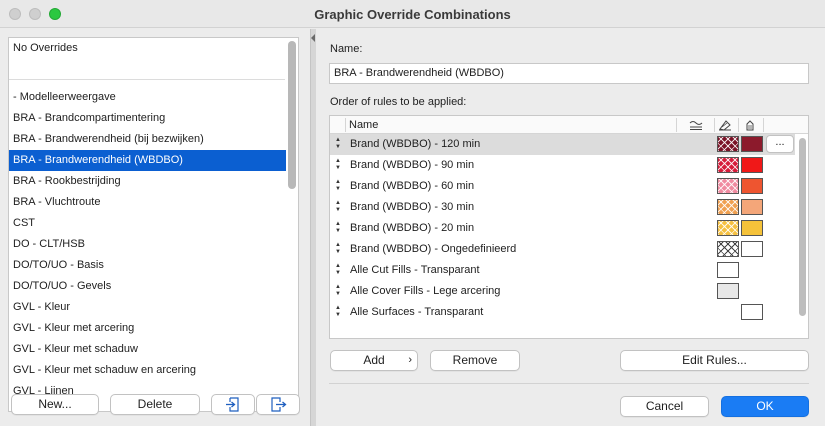  Describe the element at coordinates (147, 244) in the screenshot. I see `combination-item: DO - CLT/HSB` at that location.